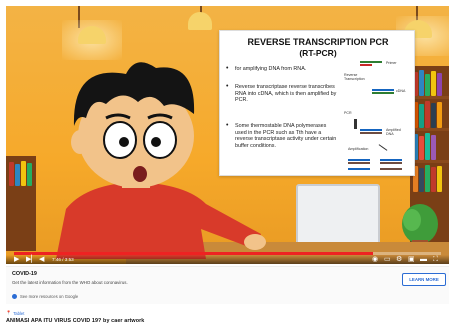  I want to click on lamp-center, so click(200, 21).